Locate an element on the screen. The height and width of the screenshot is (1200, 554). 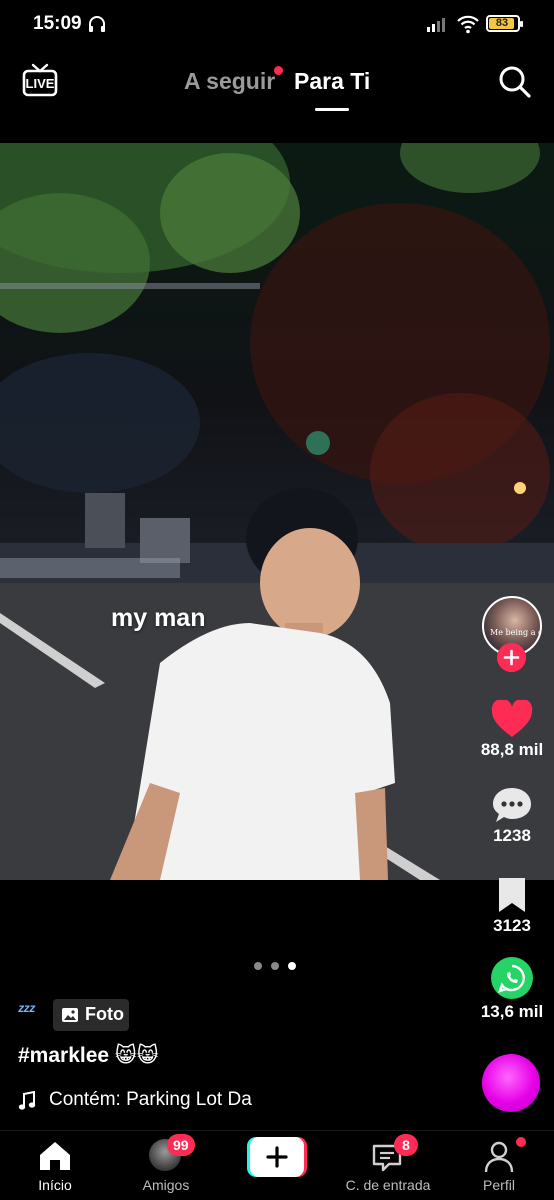
comment-count: 1238 is located at coordinates (512, 835).